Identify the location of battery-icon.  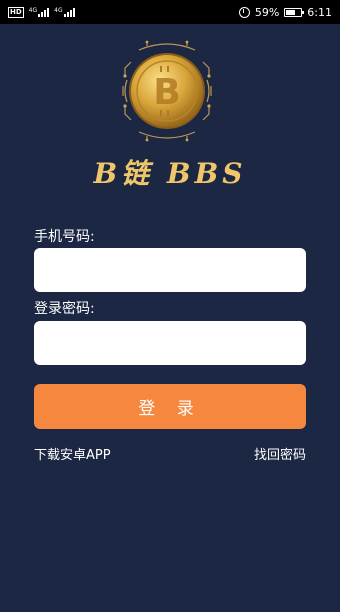
(294, 12).